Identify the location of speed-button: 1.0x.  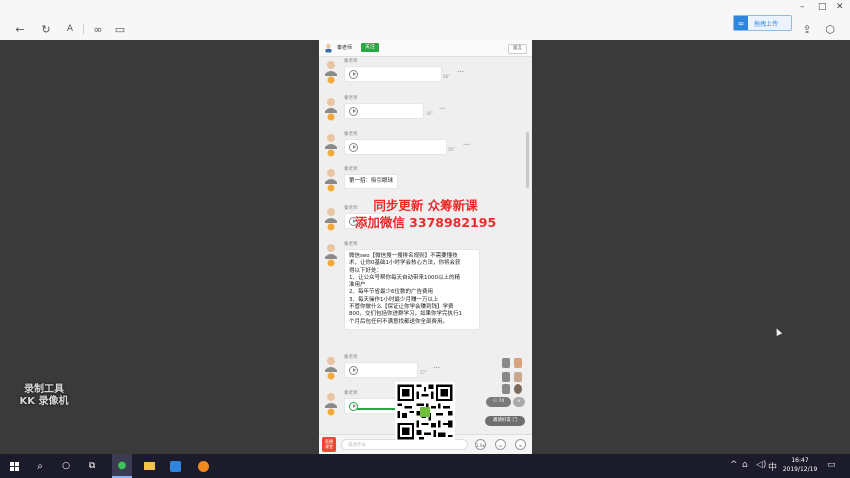
(480, 444).